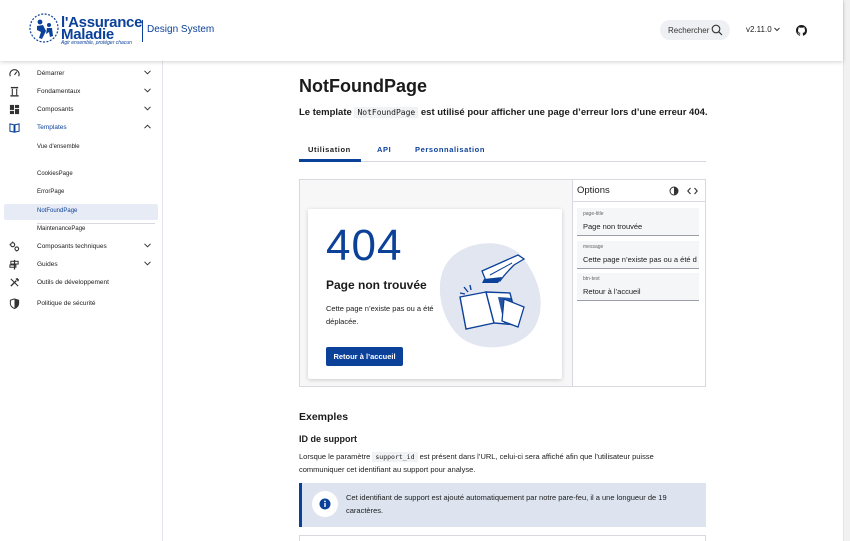 Image resolution: width=850 pixels, height=541 pixels. What do you see at coordinates (81, 128) in the screenshot?
I see `sidebar-item-templates: Templates` at bounding box center [81, 128].